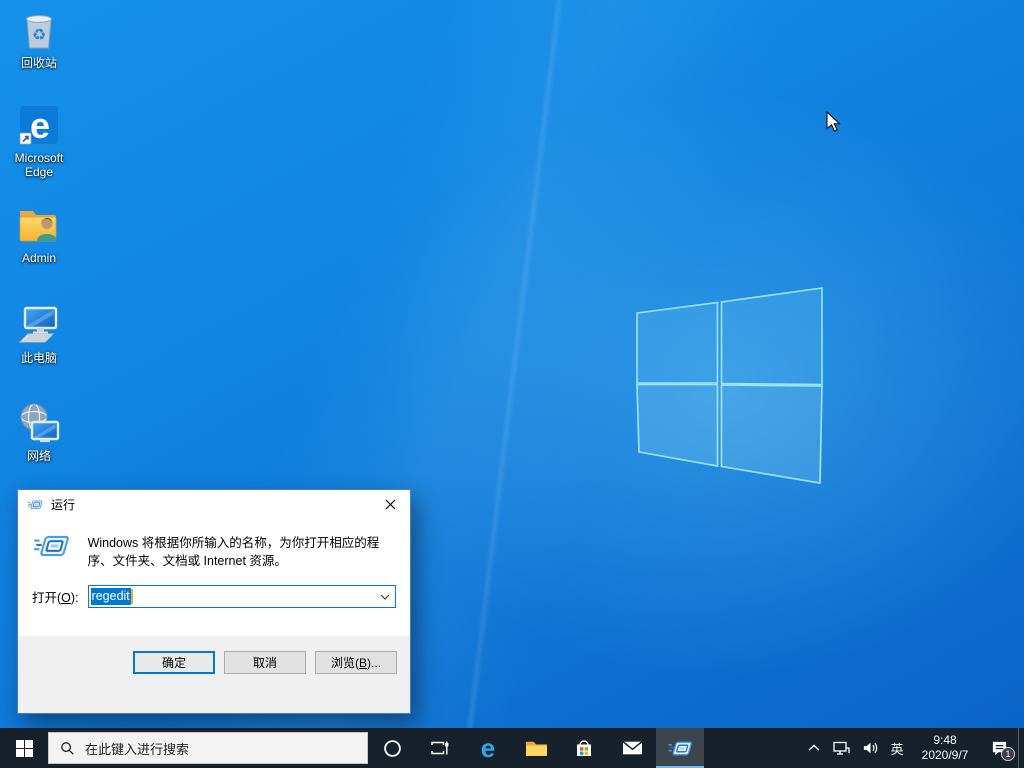 Image resolution: width=1024 pixels, height=768 pixels. I want to click on mail-button, so click(632, 748).